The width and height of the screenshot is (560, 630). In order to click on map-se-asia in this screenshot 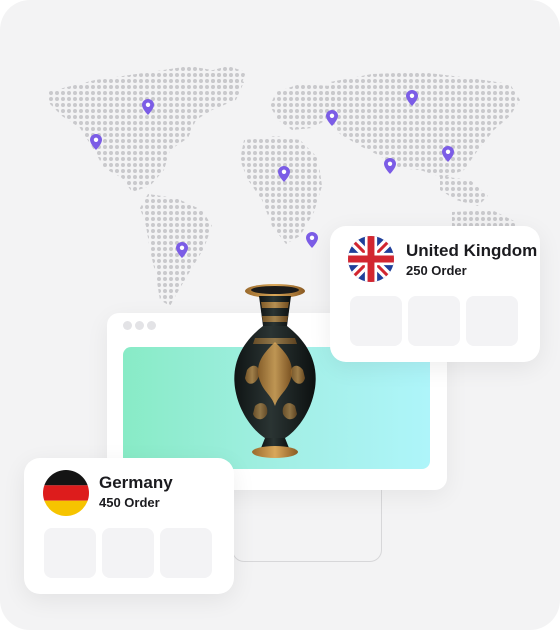, I will do `click(464, 191)`.